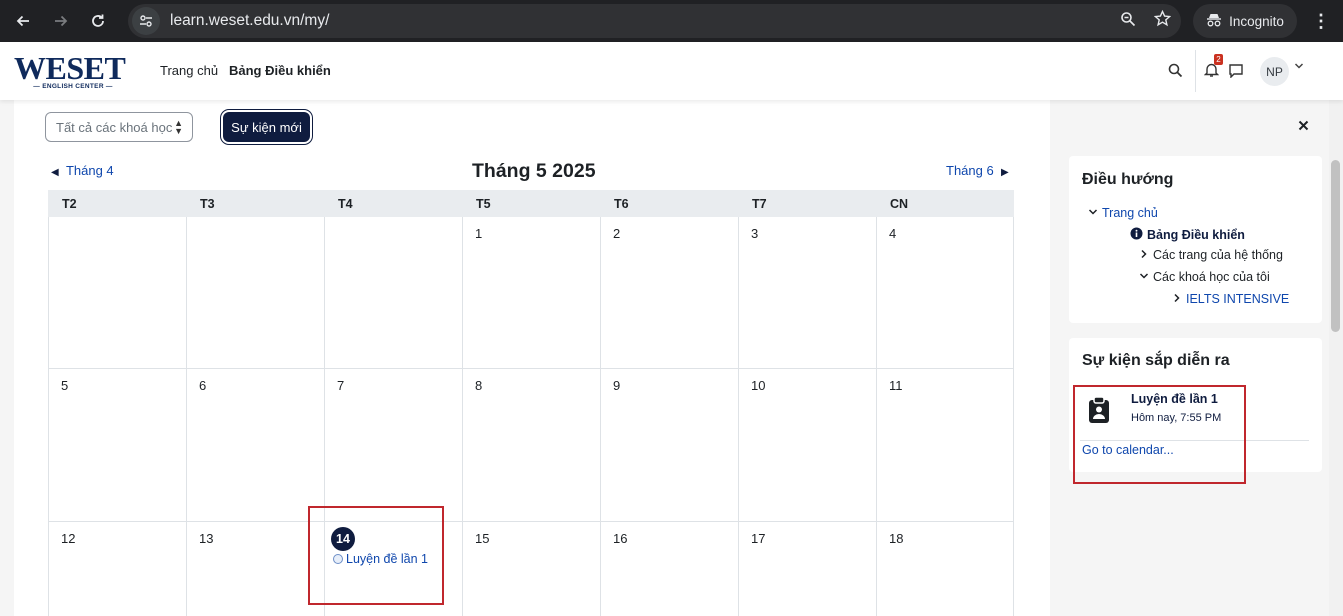  Describe the element at coordinates (82, 170) in the screenshot. I see `previous-month-link: ◀ Tháng 4` at that location.